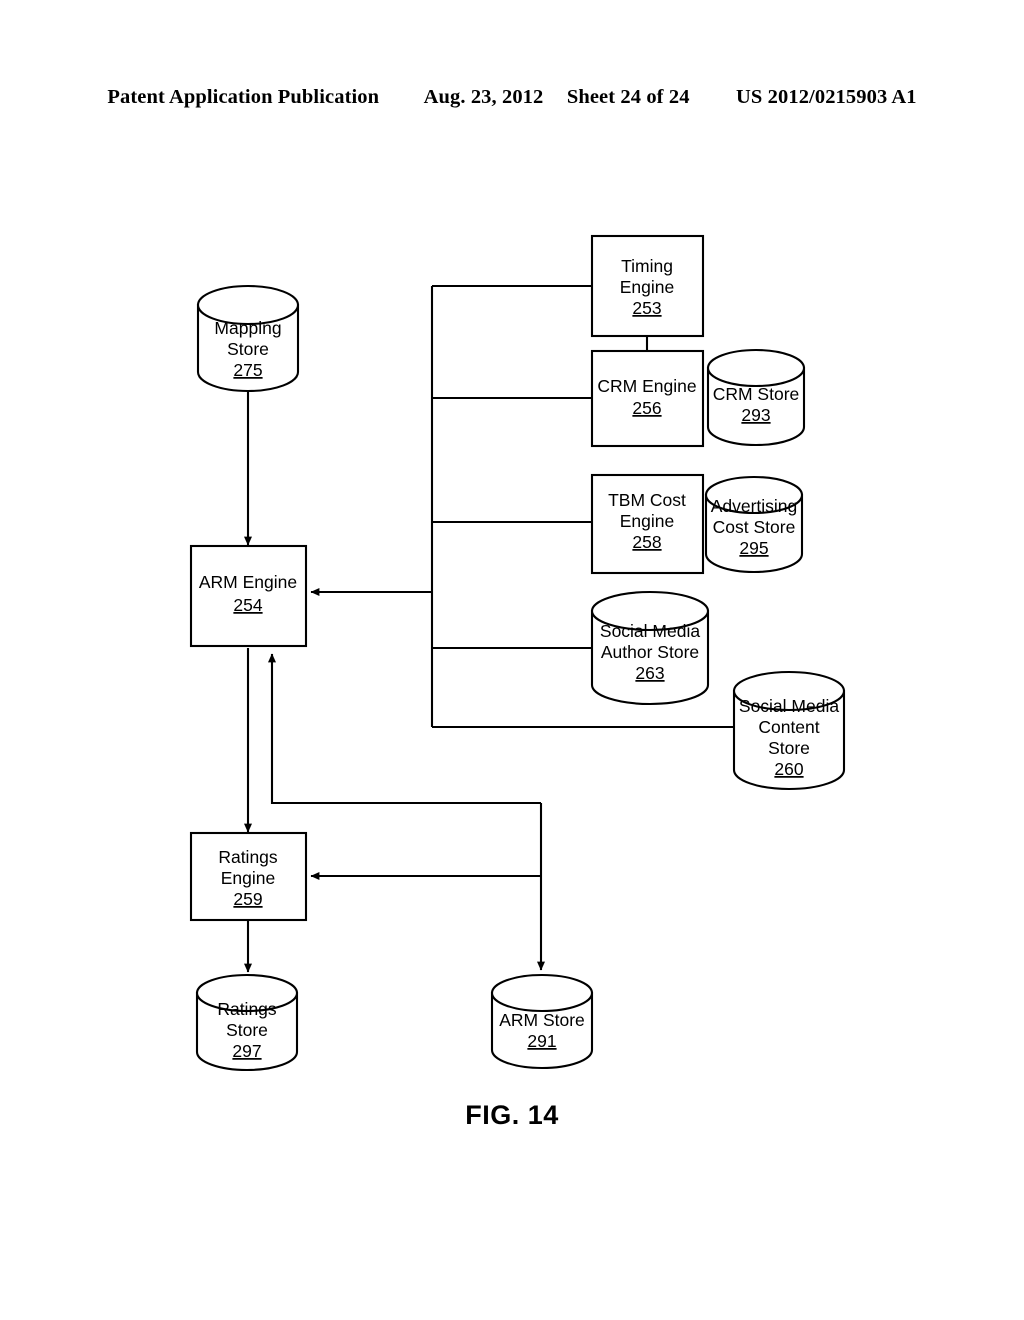 The height and width of the screenshot is (1320, 1024). Describe the element at coordinates (247, 328) in the screenshot. I see `mapping-store-line1: Mapping` at that location.